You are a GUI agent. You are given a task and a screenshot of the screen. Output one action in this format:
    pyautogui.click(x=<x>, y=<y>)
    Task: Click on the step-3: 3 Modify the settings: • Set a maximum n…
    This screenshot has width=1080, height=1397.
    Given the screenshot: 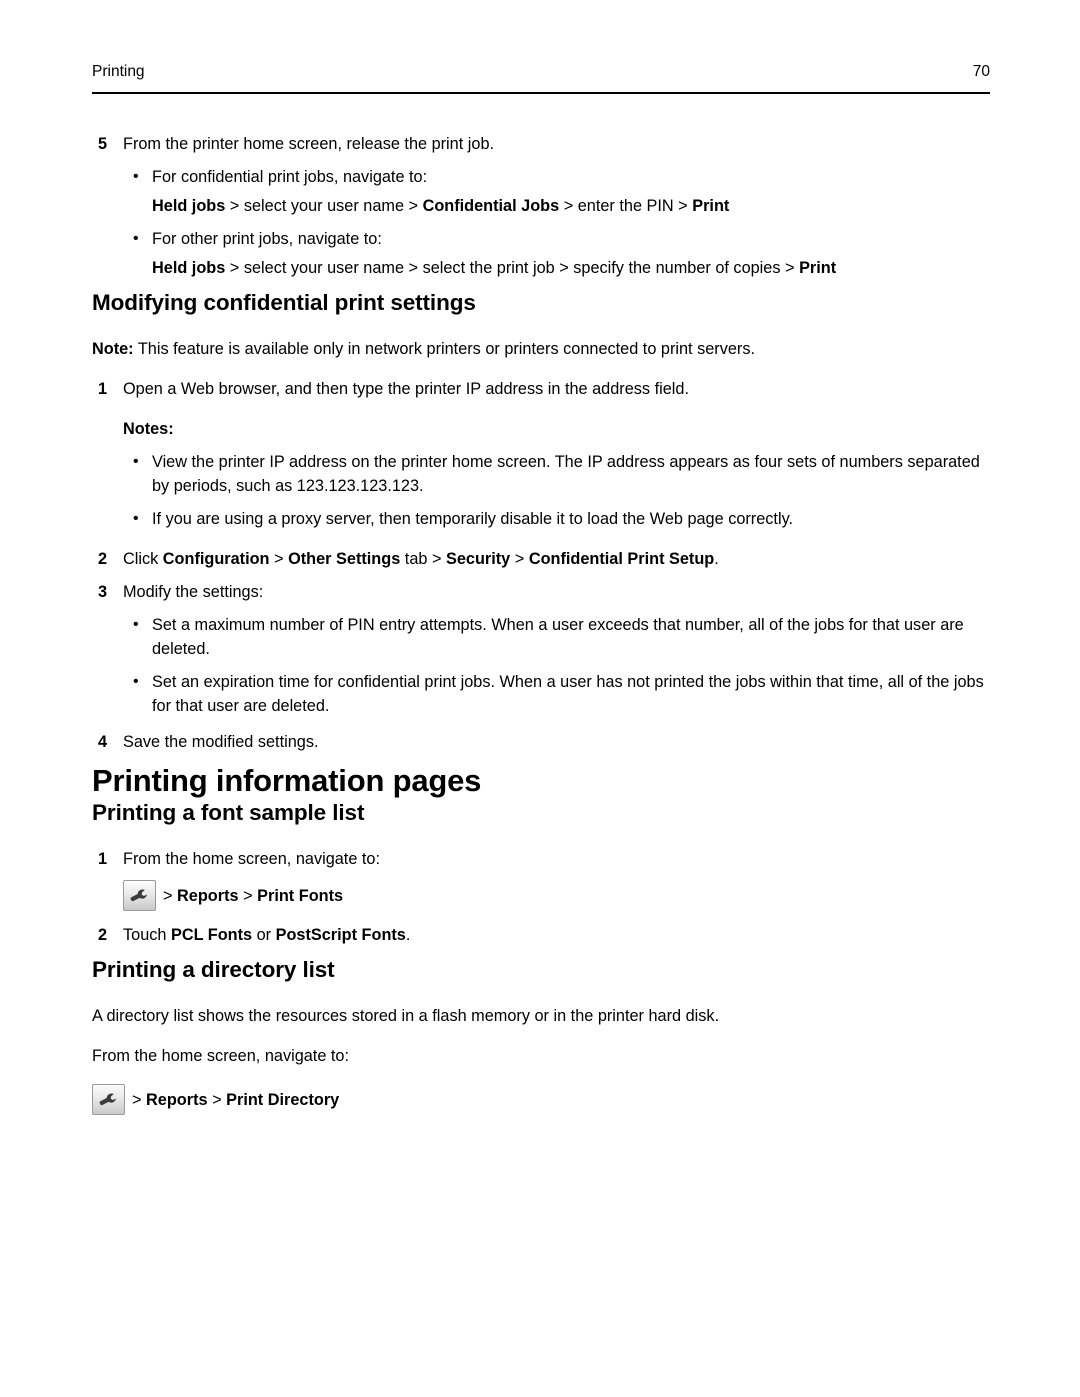 What is the action you would take?
    pyautogui.click(x=545, y=649)
    